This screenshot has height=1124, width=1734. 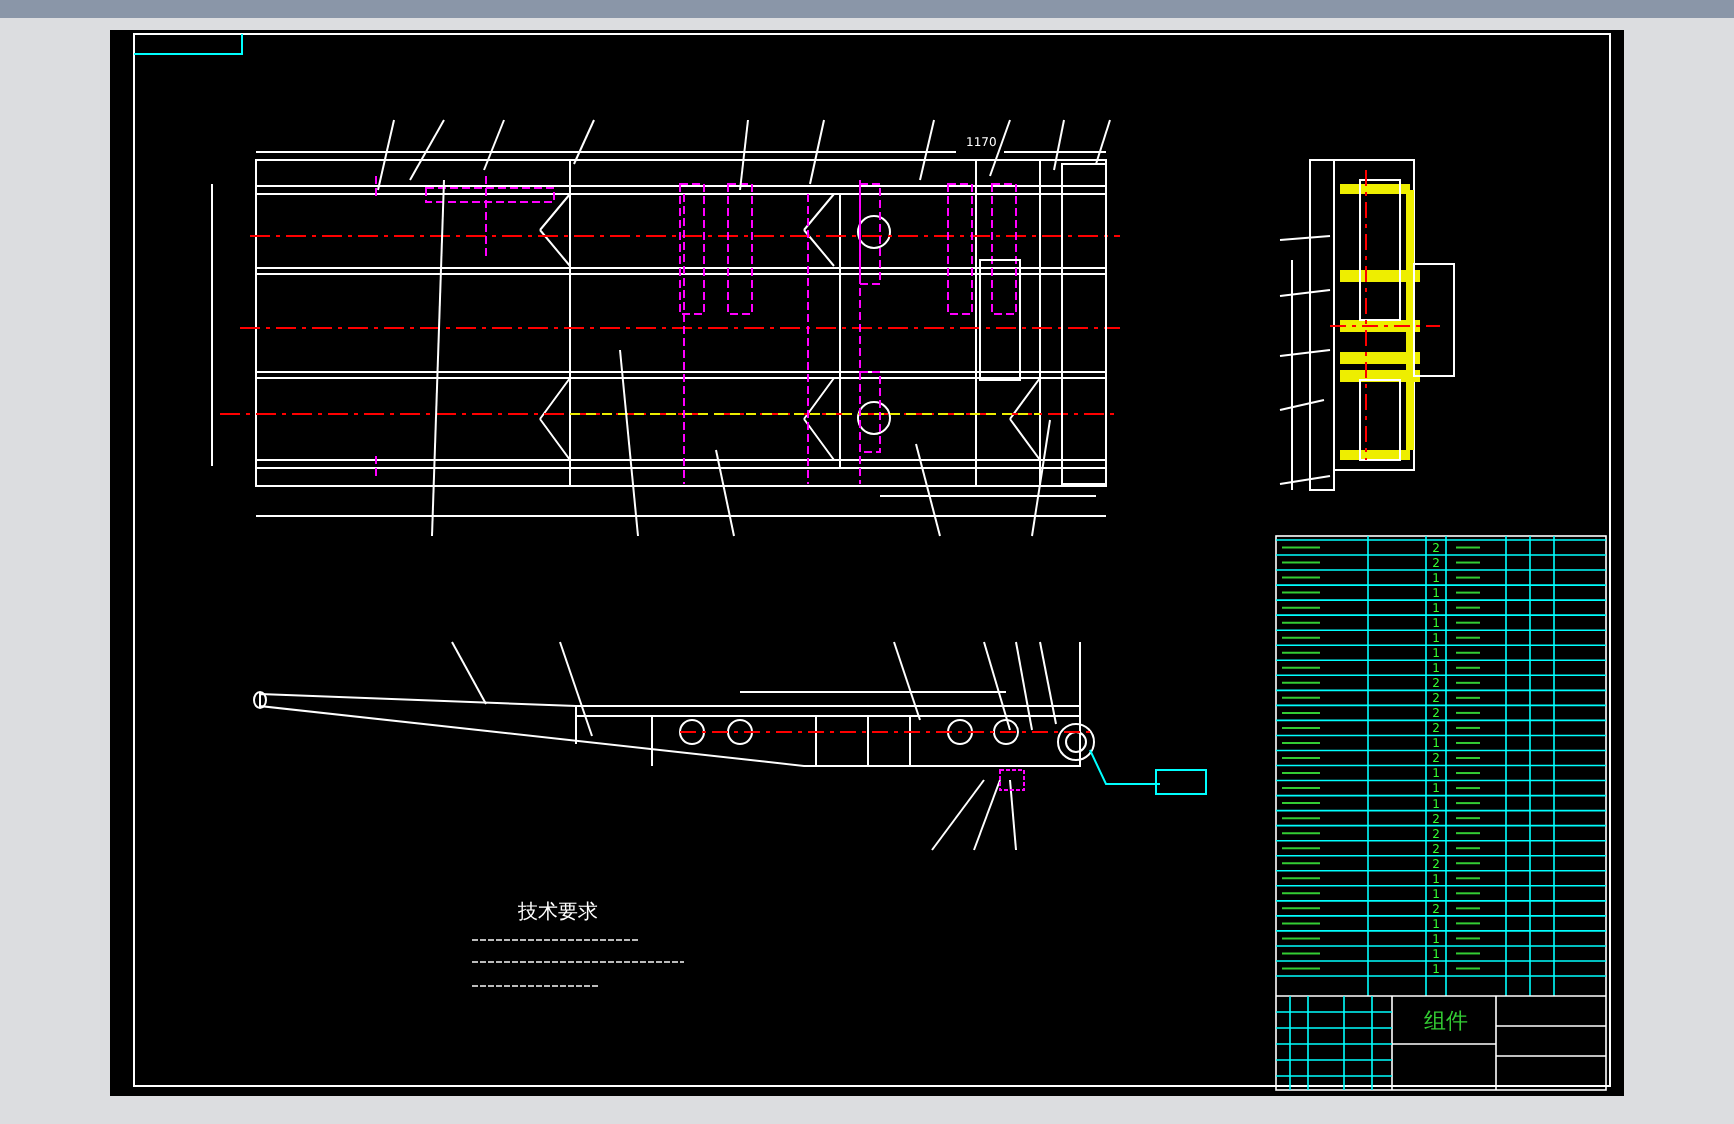 What do you see at coordinates (558, 913) in the screenshot?
I see `technical-requirements-heading: 技术要求` at bounding box center [558, 913].